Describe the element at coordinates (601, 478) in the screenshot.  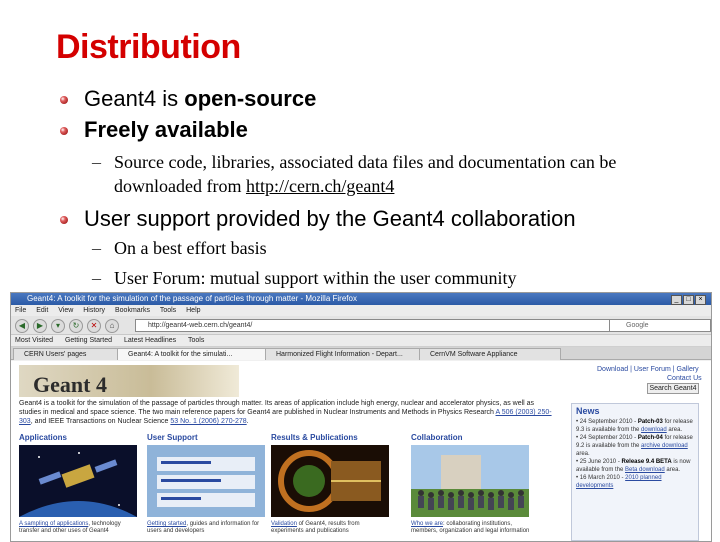
I see `news-date: 16 March 2010 -` at that location.